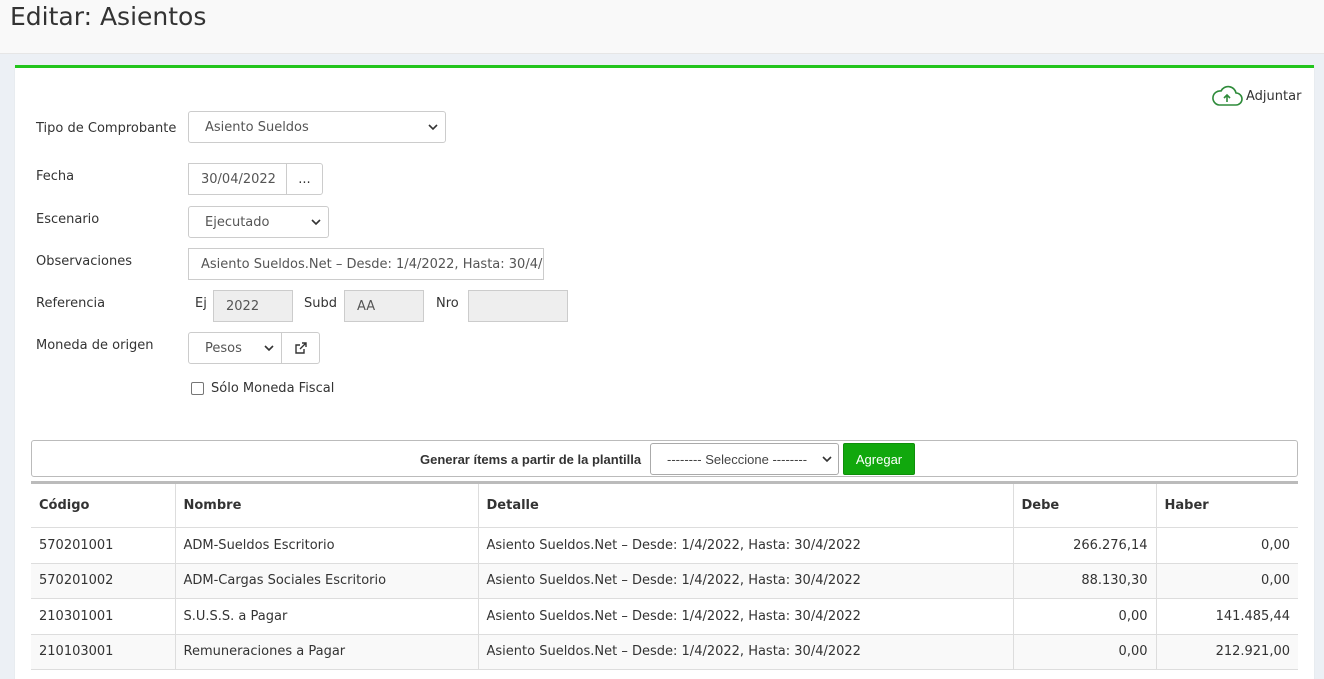 This screenshot has width=1324, height=679. What do you see at coordinates (55, 176) in the screenshot?
I see `fecha-label: Fecha` at bounding box center [55, 176].